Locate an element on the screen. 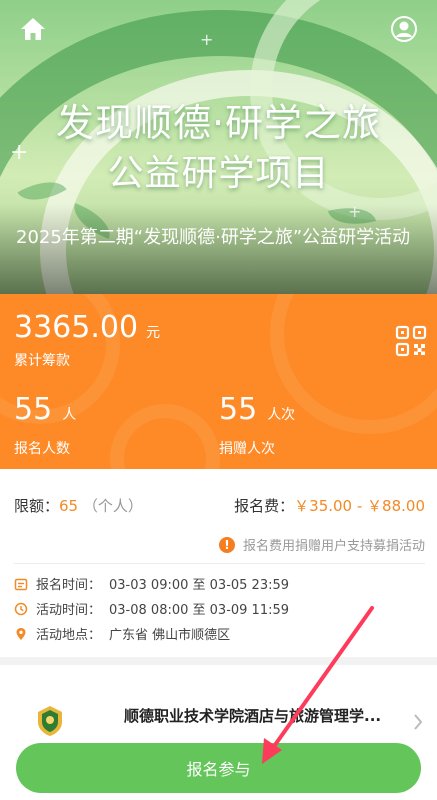 The image size is (437, 800). quota: 限额：65 （个人） is located at coordinates (78, 505).